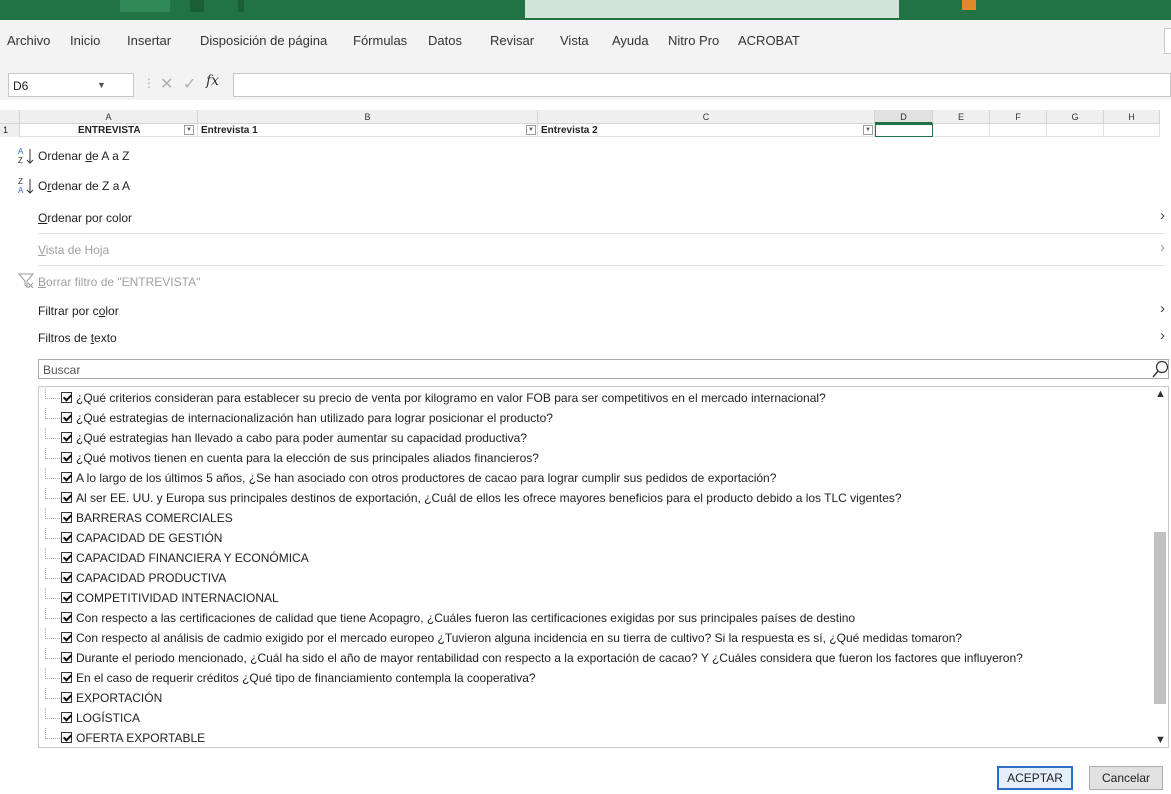 The height and width of the screenshot is (794, 1171). What do you see at coordinates (588, 218) in the screenshot?
I see `sort-by-color-item: Ordenar por color ›` at bounding box center [588, 218].